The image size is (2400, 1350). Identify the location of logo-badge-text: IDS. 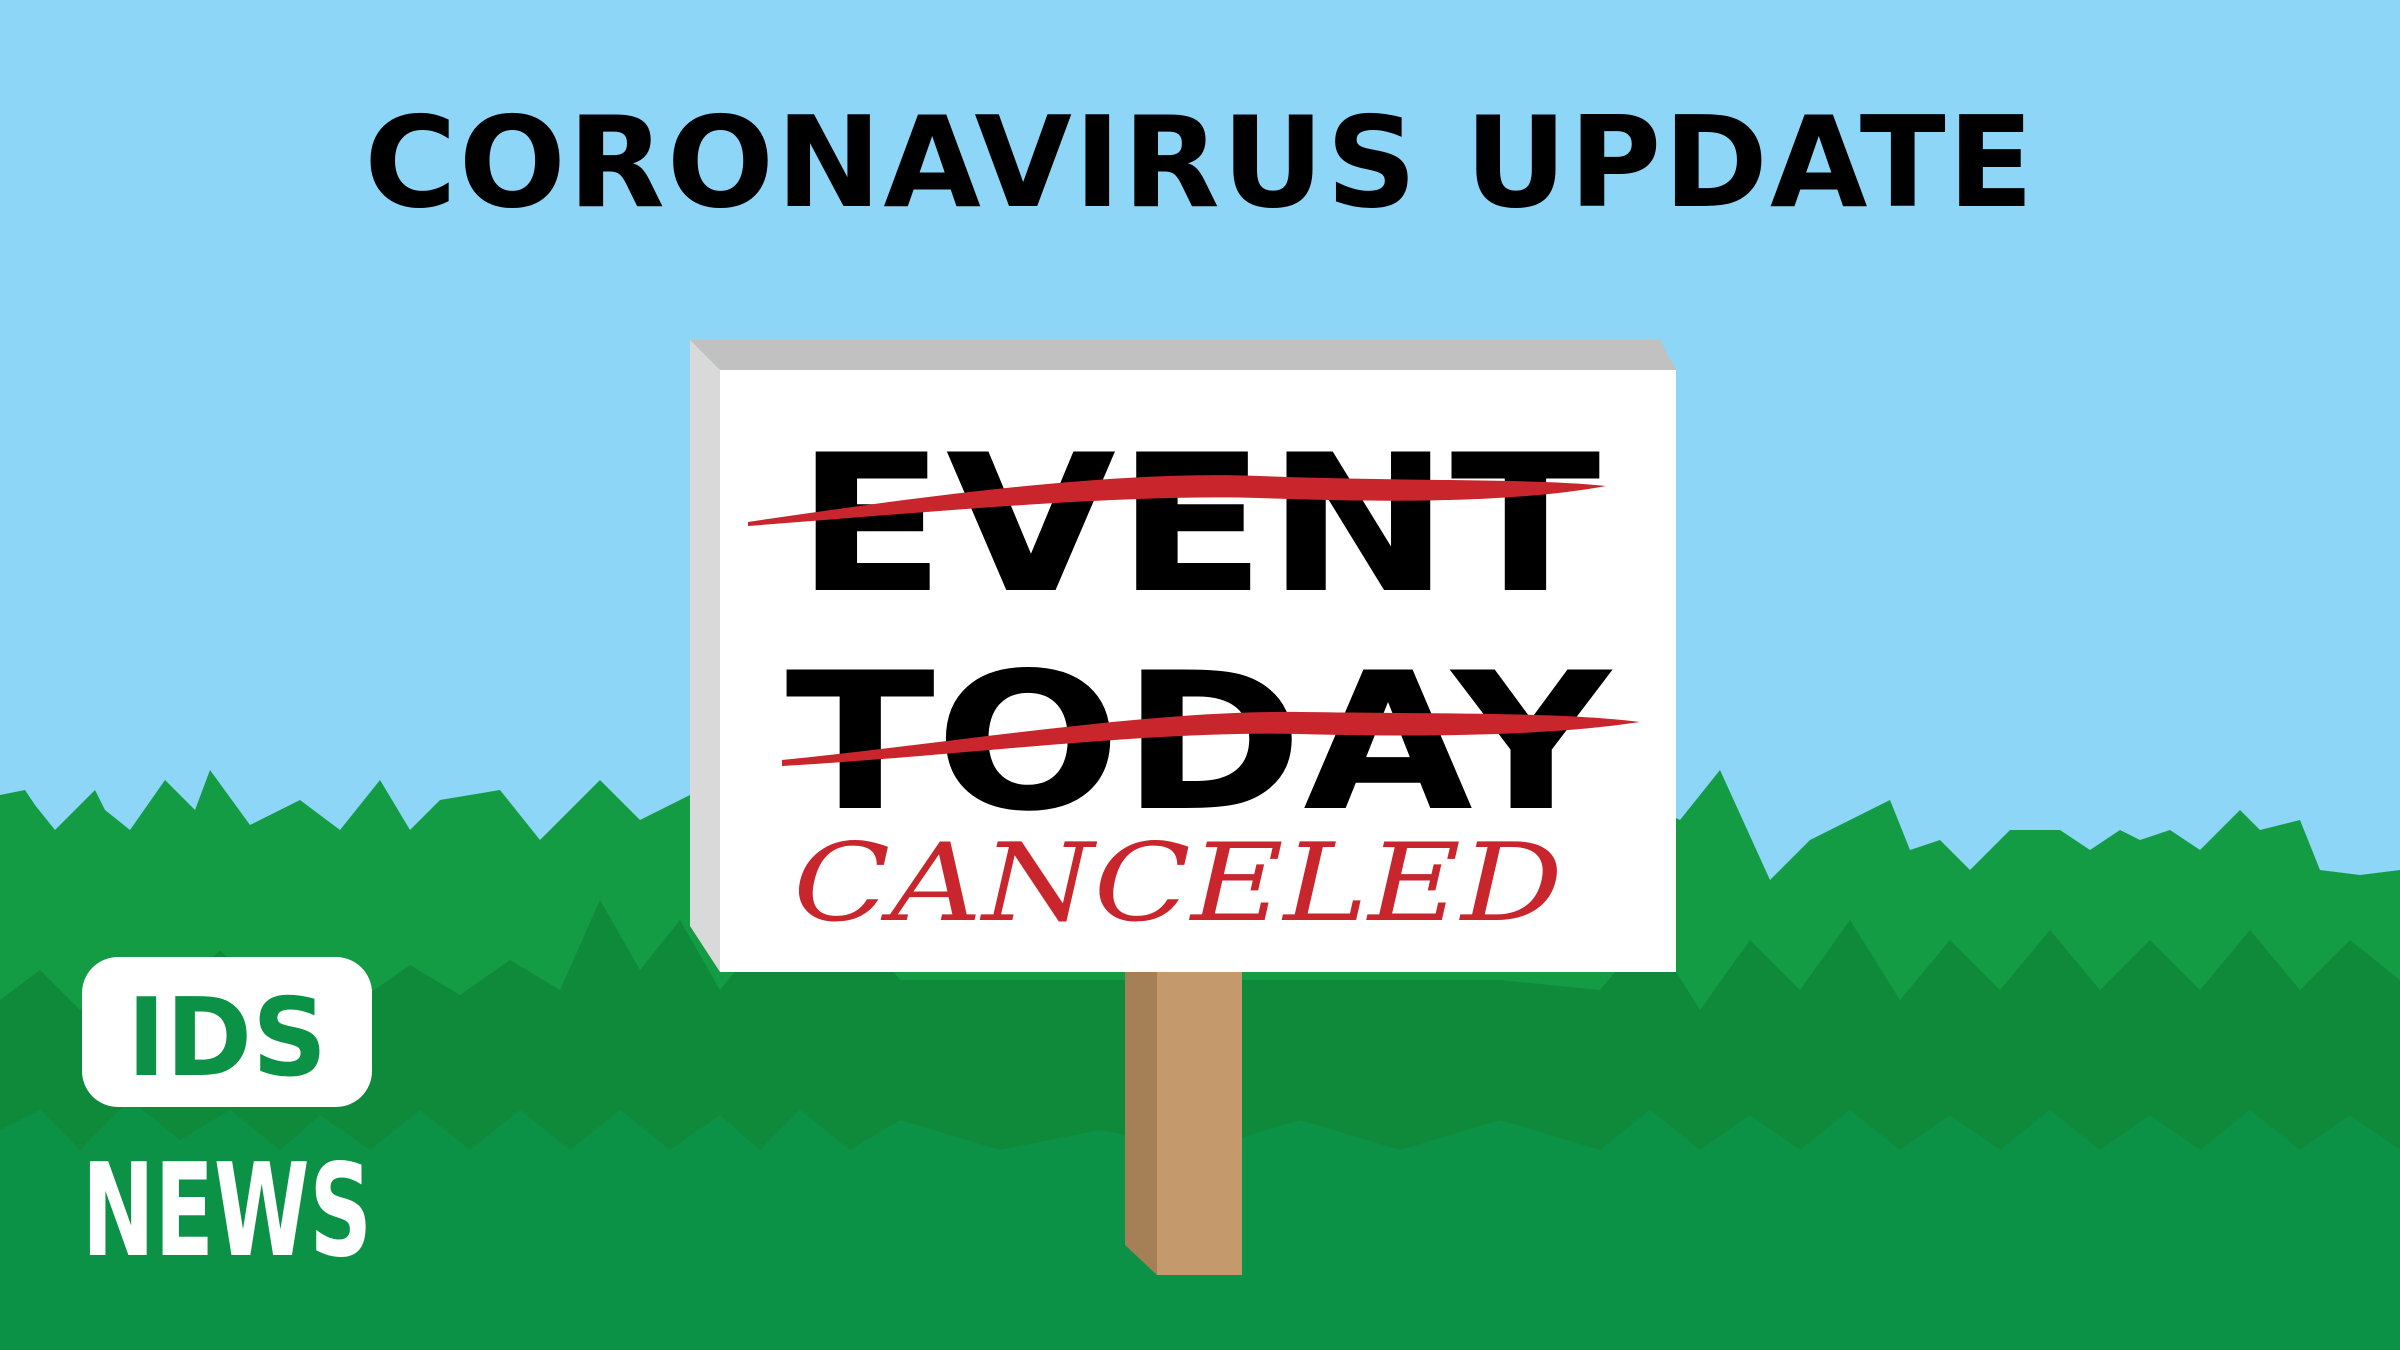
(227, 1038).